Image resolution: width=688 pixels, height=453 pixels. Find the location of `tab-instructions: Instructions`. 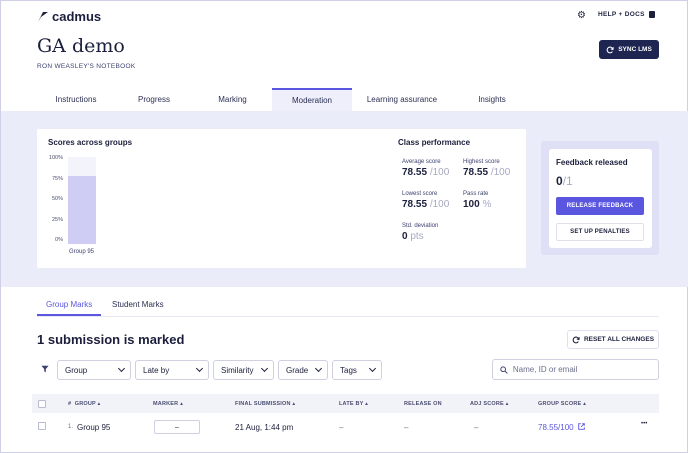

tab-instructions: Instructions is located at coordinates (76, 99).